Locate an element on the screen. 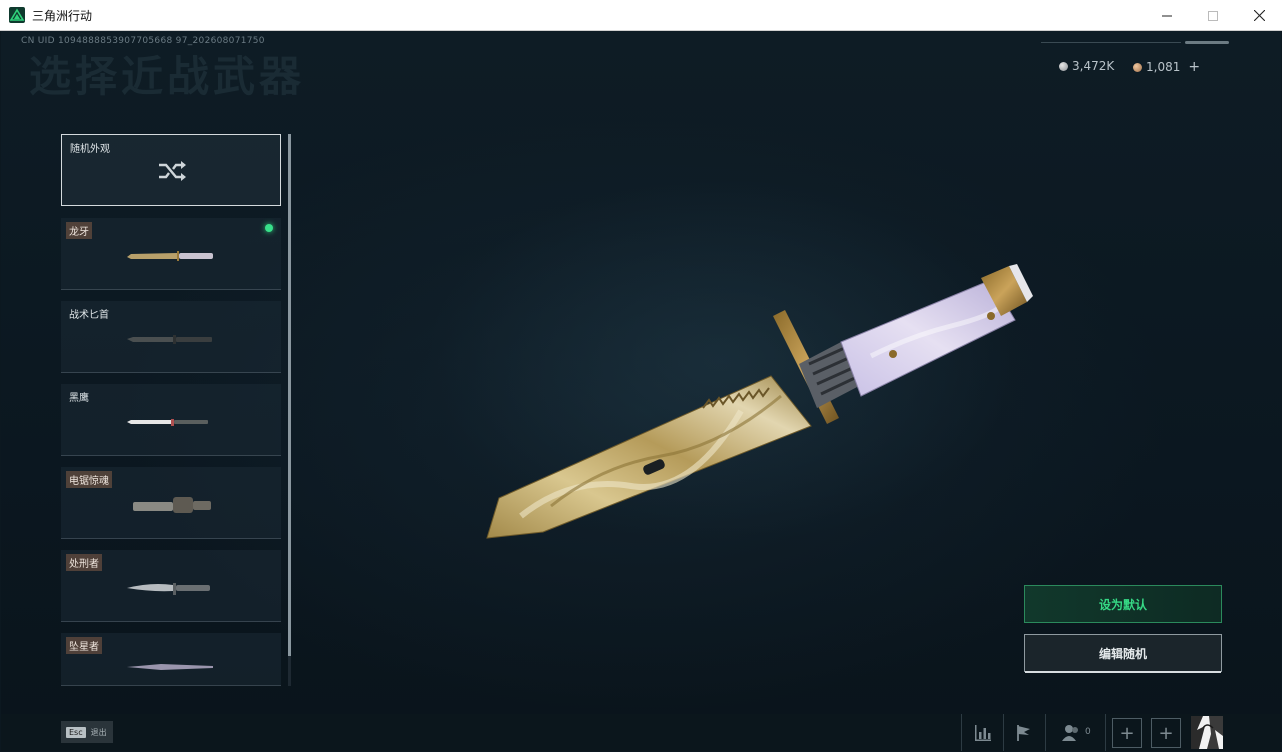 This screenshot has width=1282, height=752. weapon-card-chainsaw: 电锯惊魂 is located at coordinates (171, 503).